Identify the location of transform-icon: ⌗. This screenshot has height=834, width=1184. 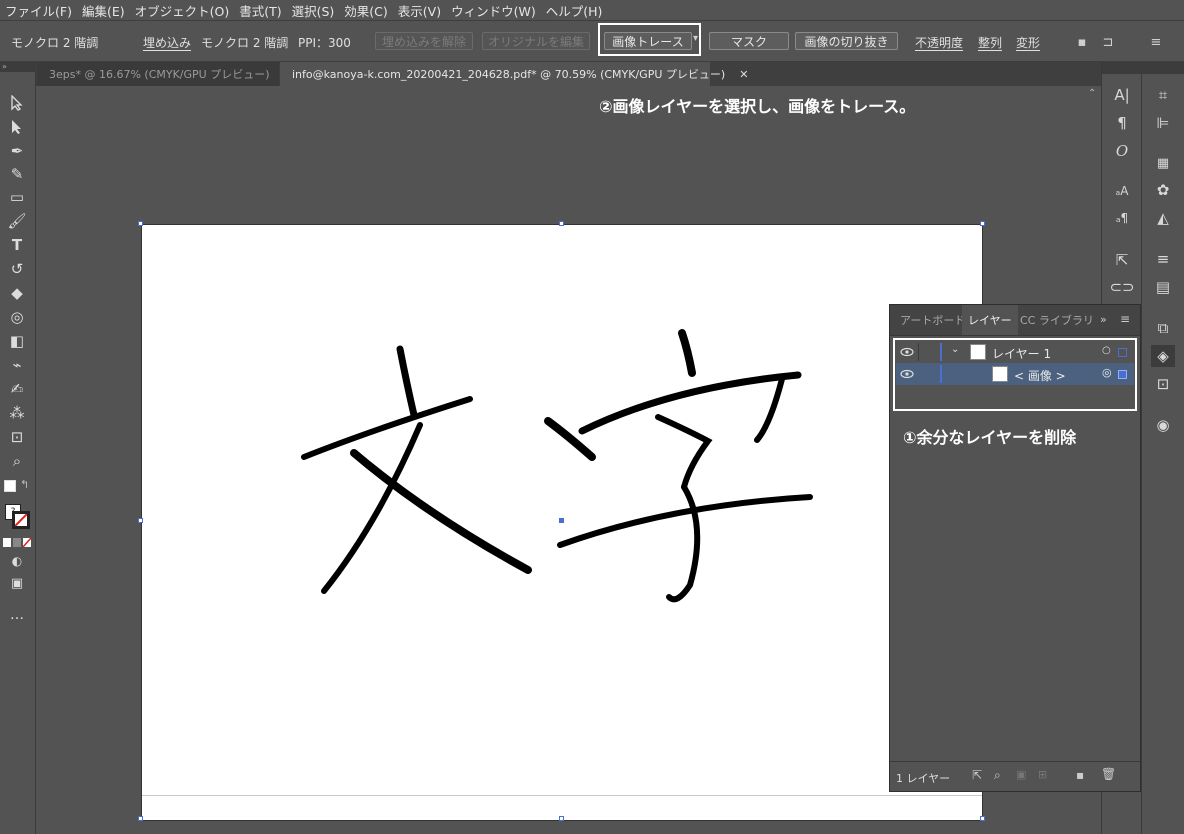
(1163, 95).